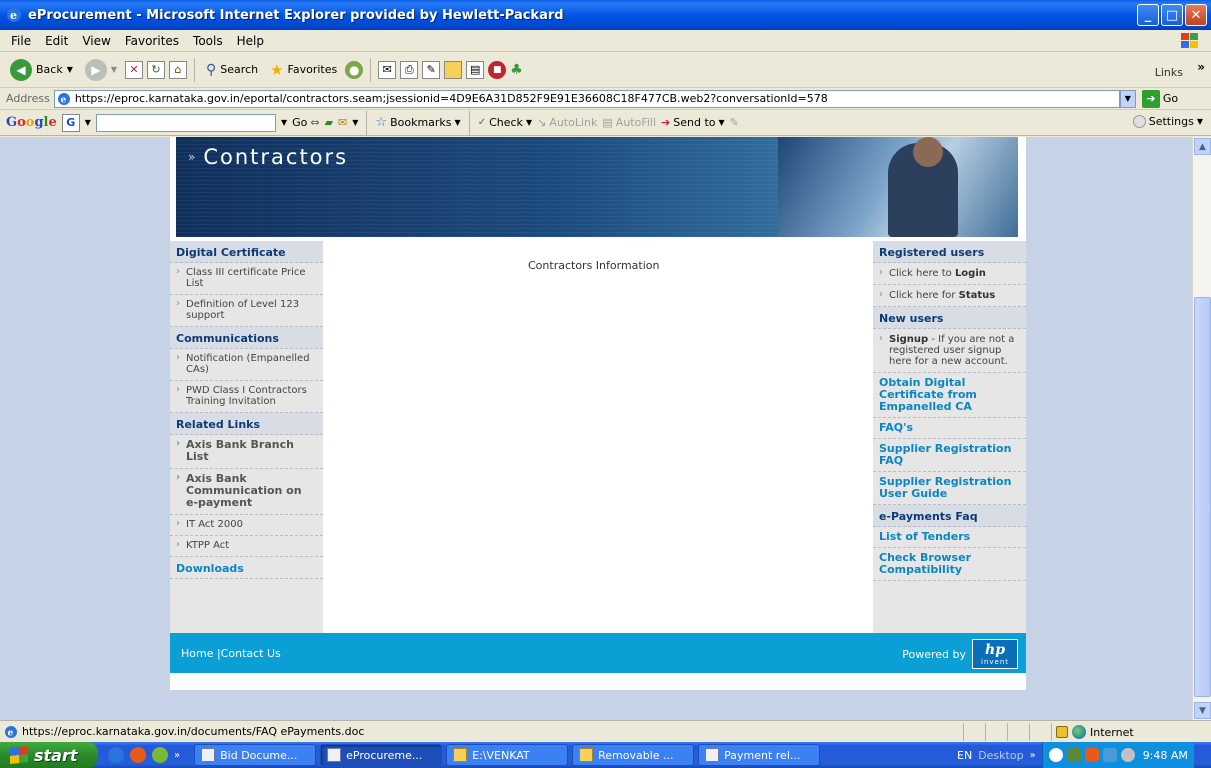  Describe the element at coordinates (116, 755) in the screenshot. I see `ie-quicklaunch-icon` at that location.